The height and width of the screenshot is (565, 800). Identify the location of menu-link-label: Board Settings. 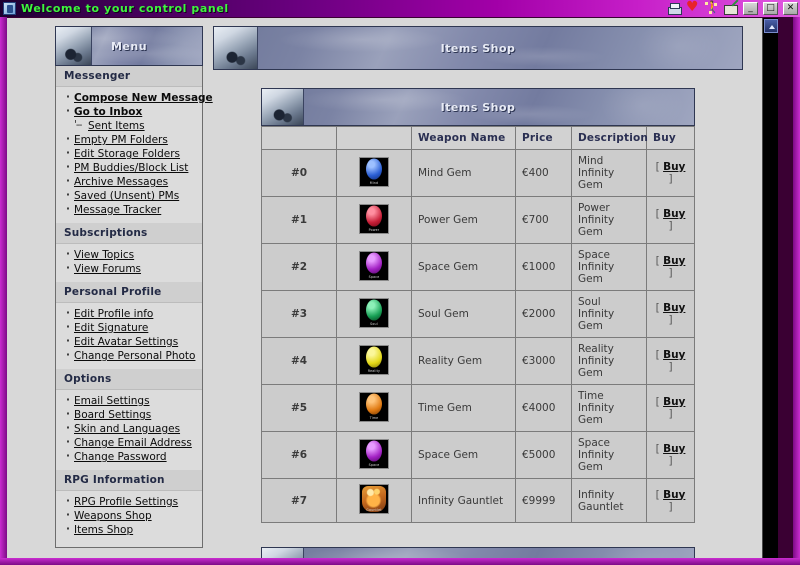
(112, 415).